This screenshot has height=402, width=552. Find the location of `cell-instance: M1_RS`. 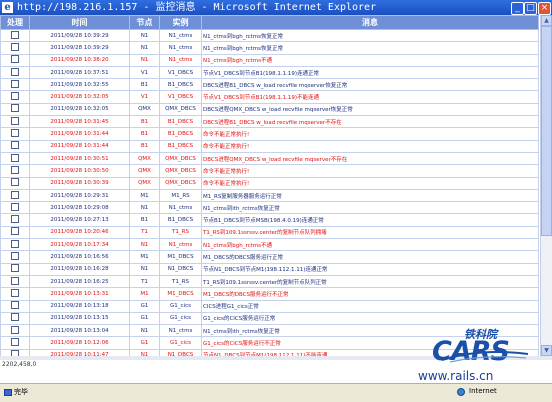

cell-instance: M1_RS is located at coordinates (180, 195).